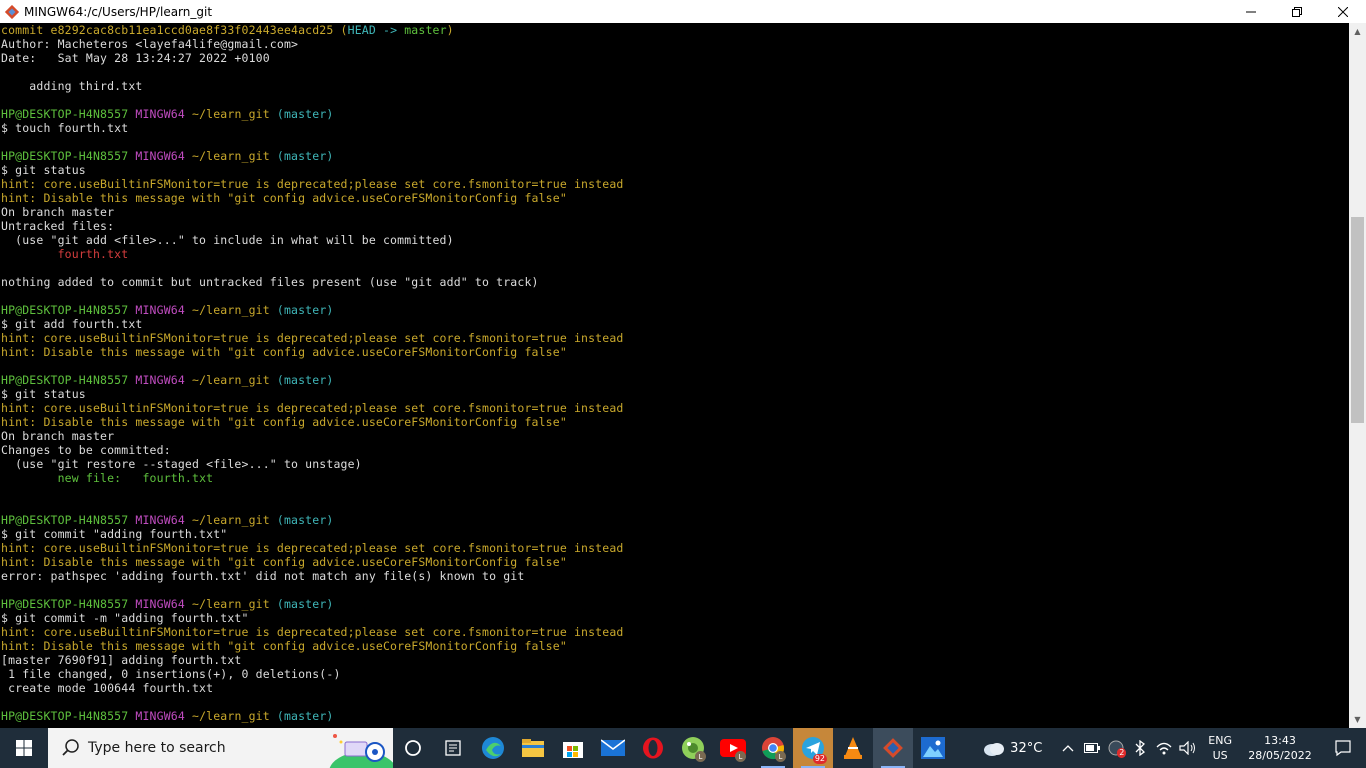 This screenshot has width=1366, height=768. What do you see at coordinates (683, 11) in the screenshot?
I see `title-bar: MINGW64:/c/Users/HP/learn_git` at bounding box center [683, 11].